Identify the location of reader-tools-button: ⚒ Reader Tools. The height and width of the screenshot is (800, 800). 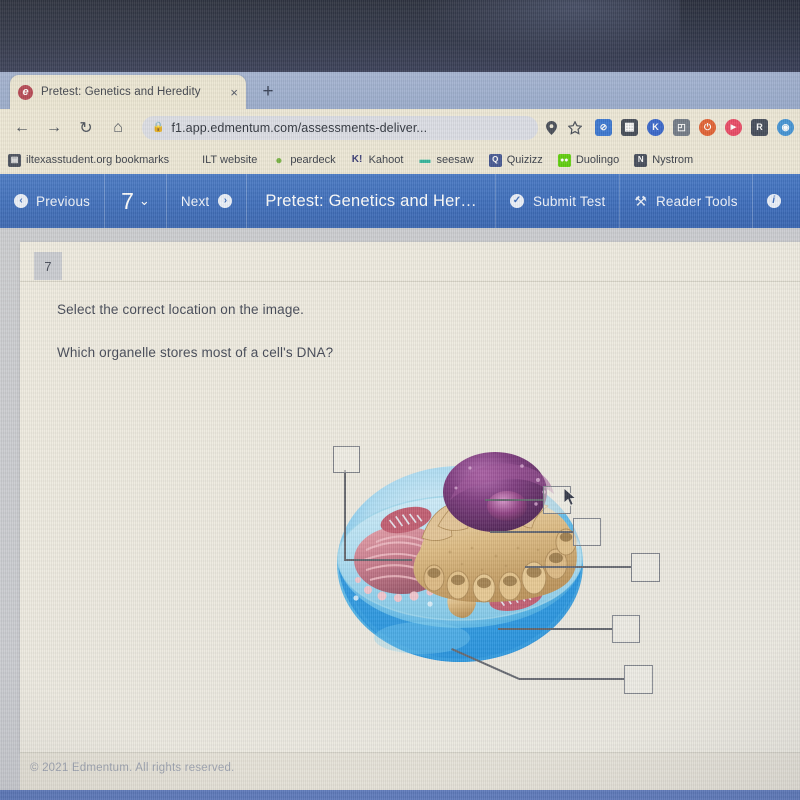
(686, 201).